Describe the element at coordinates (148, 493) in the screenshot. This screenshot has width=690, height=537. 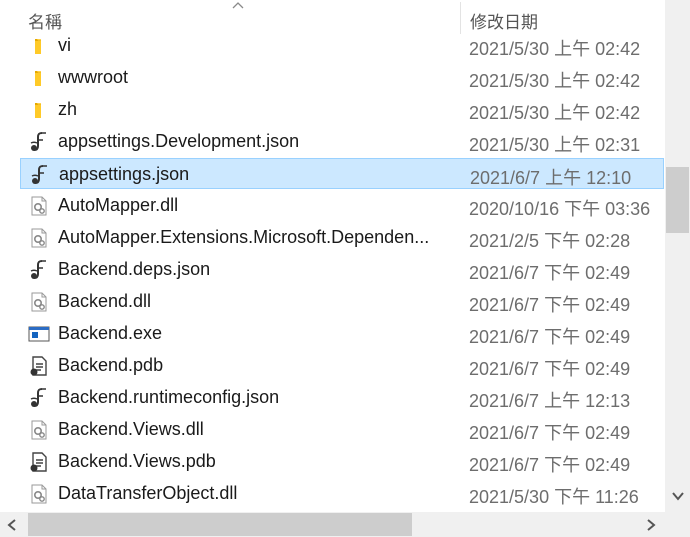
I see `file-name: DataTransferObject.dll` at that location.